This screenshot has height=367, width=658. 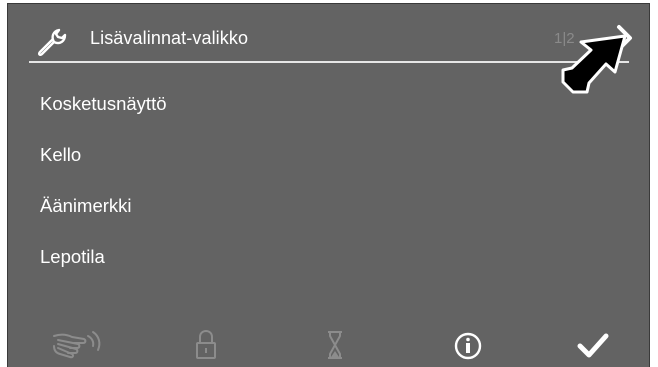 What do you see at coordinates (77, 345) in the screenshot?
I see `hand-wave-icon` at bounding box center [77, 345].